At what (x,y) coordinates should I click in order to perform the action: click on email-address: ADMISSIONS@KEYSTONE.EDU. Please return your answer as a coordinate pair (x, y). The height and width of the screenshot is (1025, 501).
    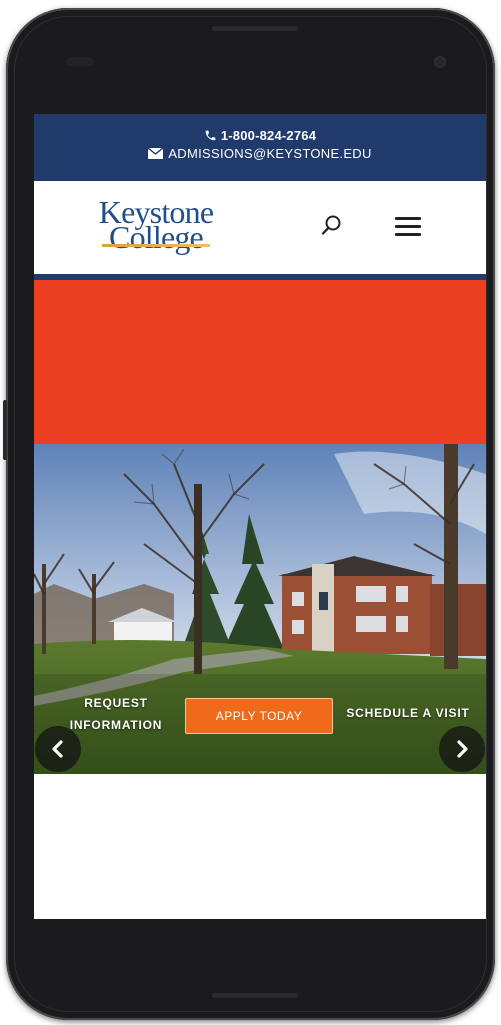
    Looking at the image, I should click on (270, 153).